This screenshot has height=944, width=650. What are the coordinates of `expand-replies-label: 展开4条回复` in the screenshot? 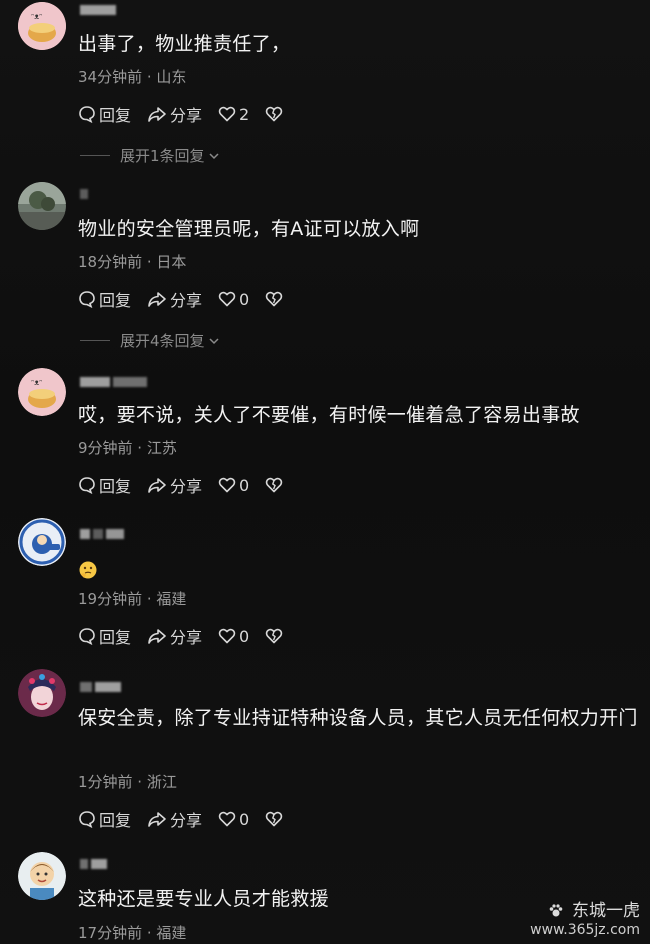 It's located at (162, 341).